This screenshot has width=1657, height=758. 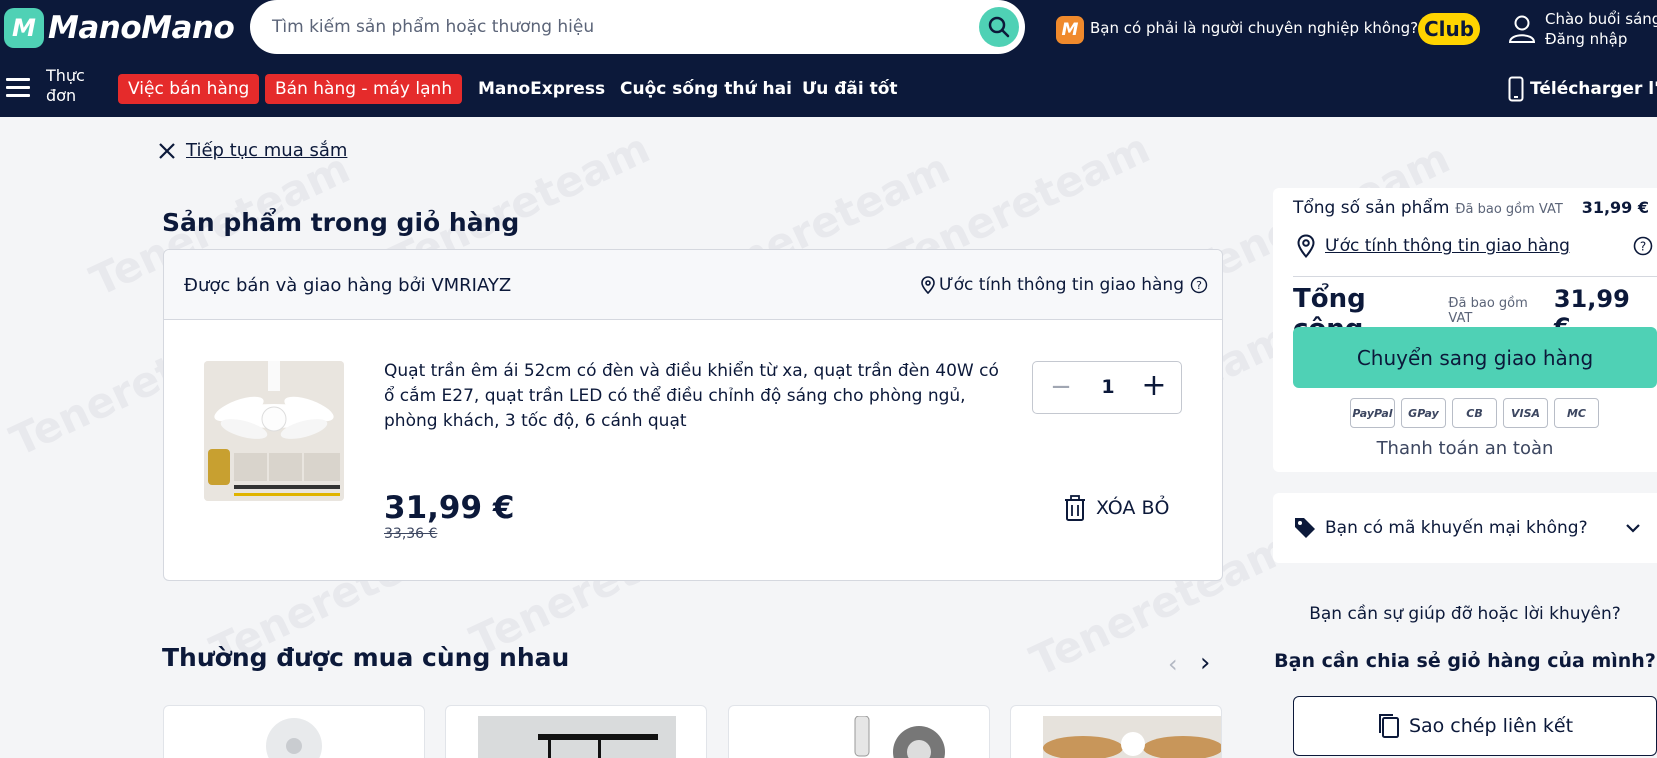 I want to click on close-icon, so click(x=167, y=150).